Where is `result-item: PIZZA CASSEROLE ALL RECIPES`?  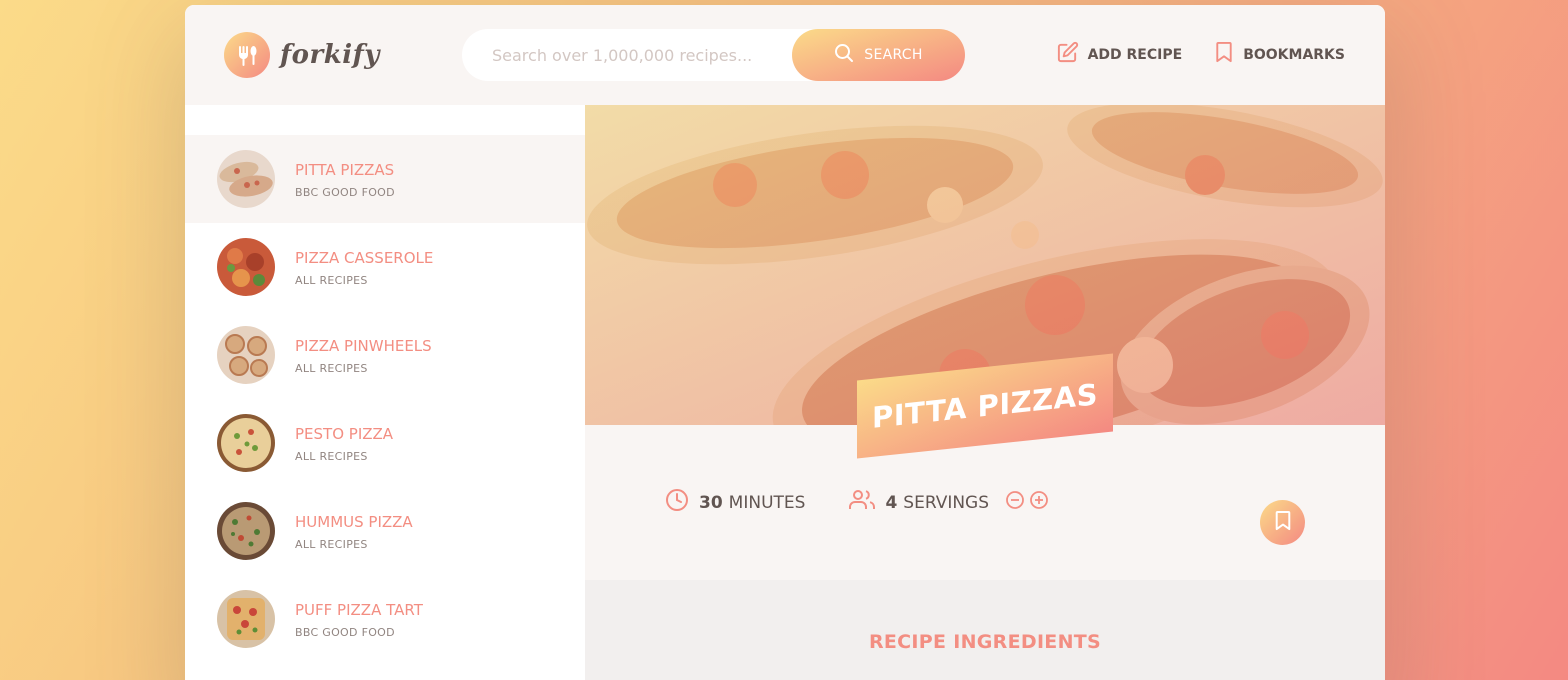 result-item: PIZZA CASSEROLE ALL RECIPES is located at coordinates (385, 267).